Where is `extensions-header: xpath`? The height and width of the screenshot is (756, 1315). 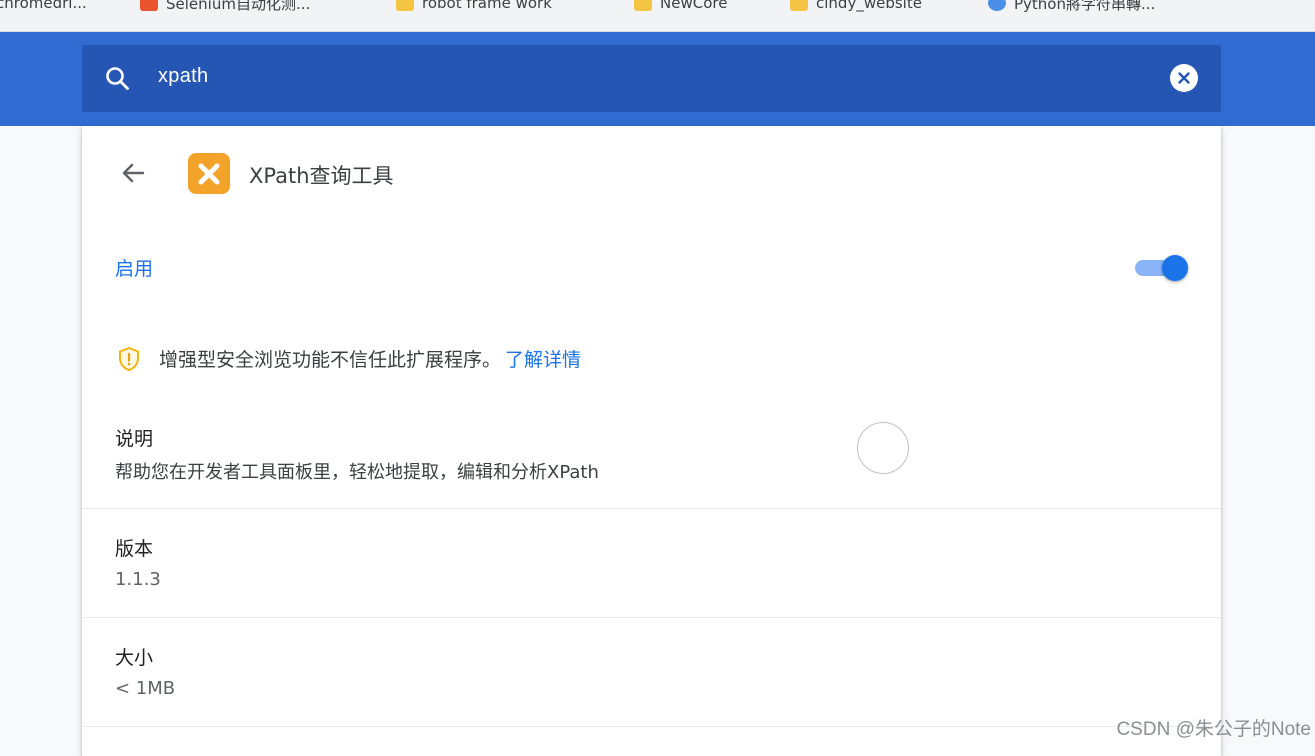
extensions-header: xpath is located at coordinates (657, 79).